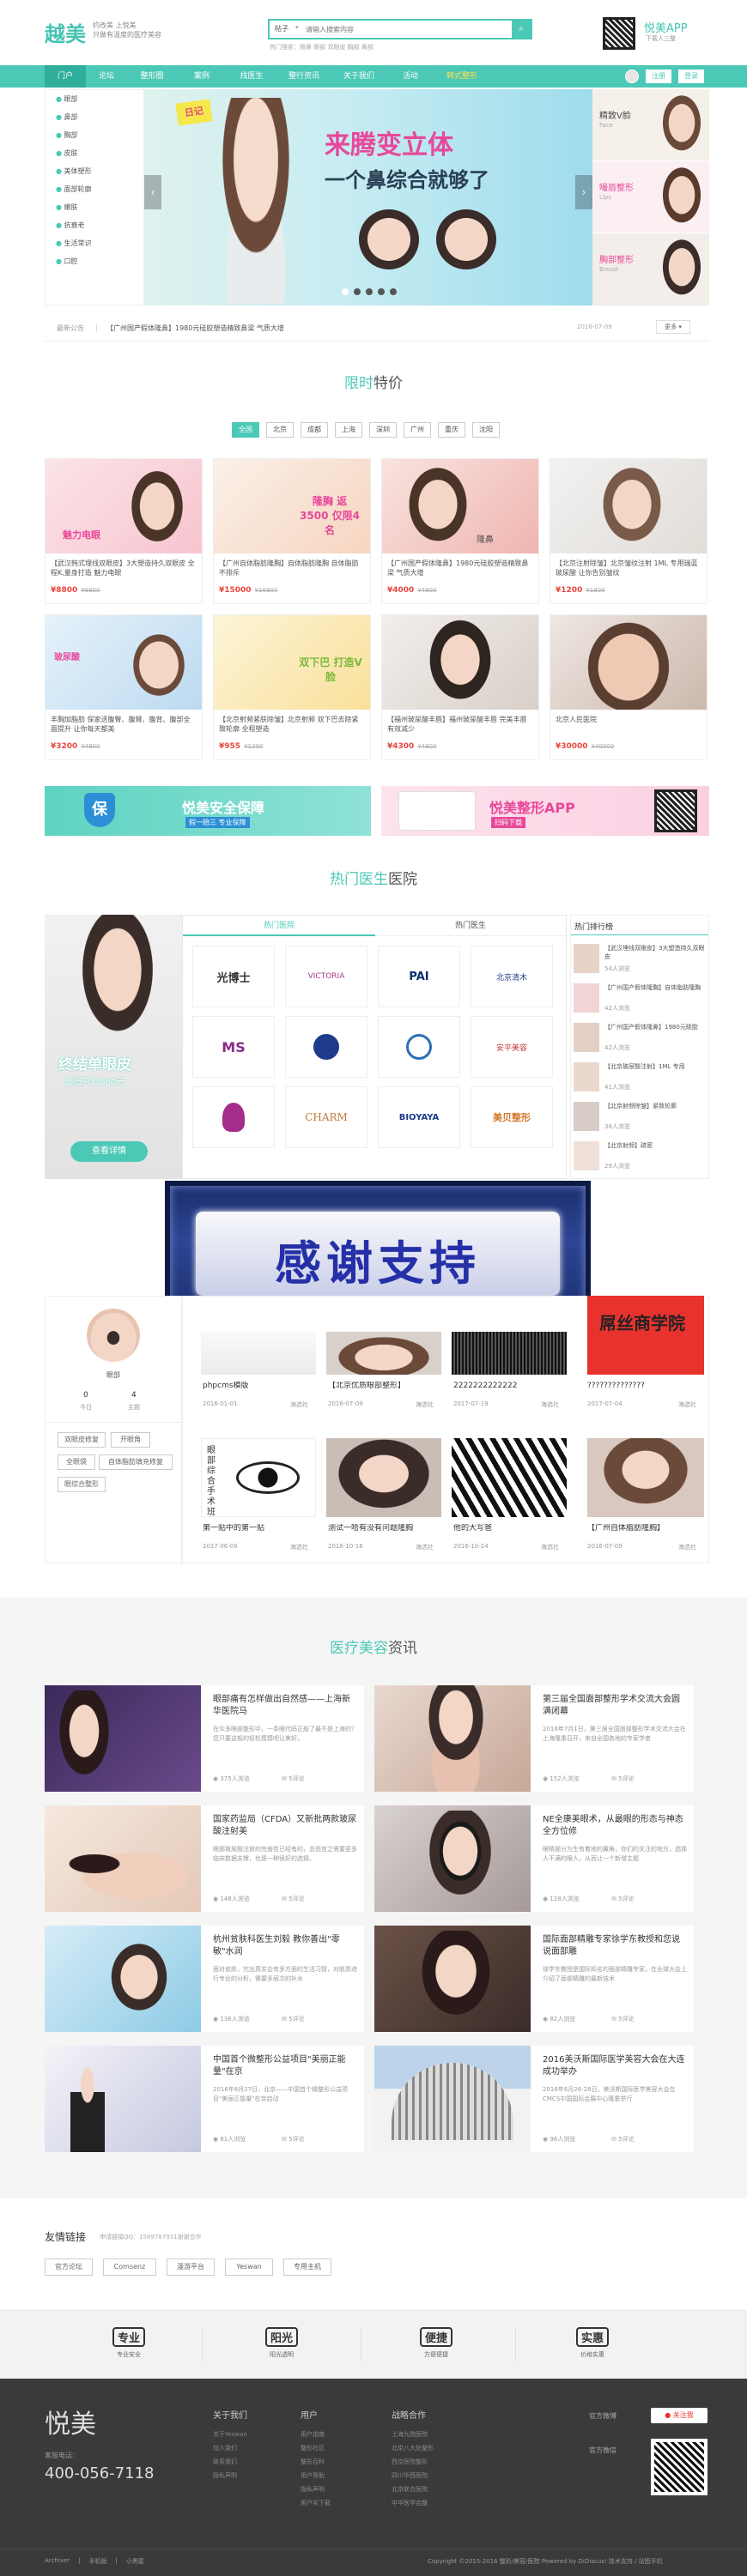 The image size is (747, 2576). I want to click on footer-link: 中华医学会整, so click(413, 2503).